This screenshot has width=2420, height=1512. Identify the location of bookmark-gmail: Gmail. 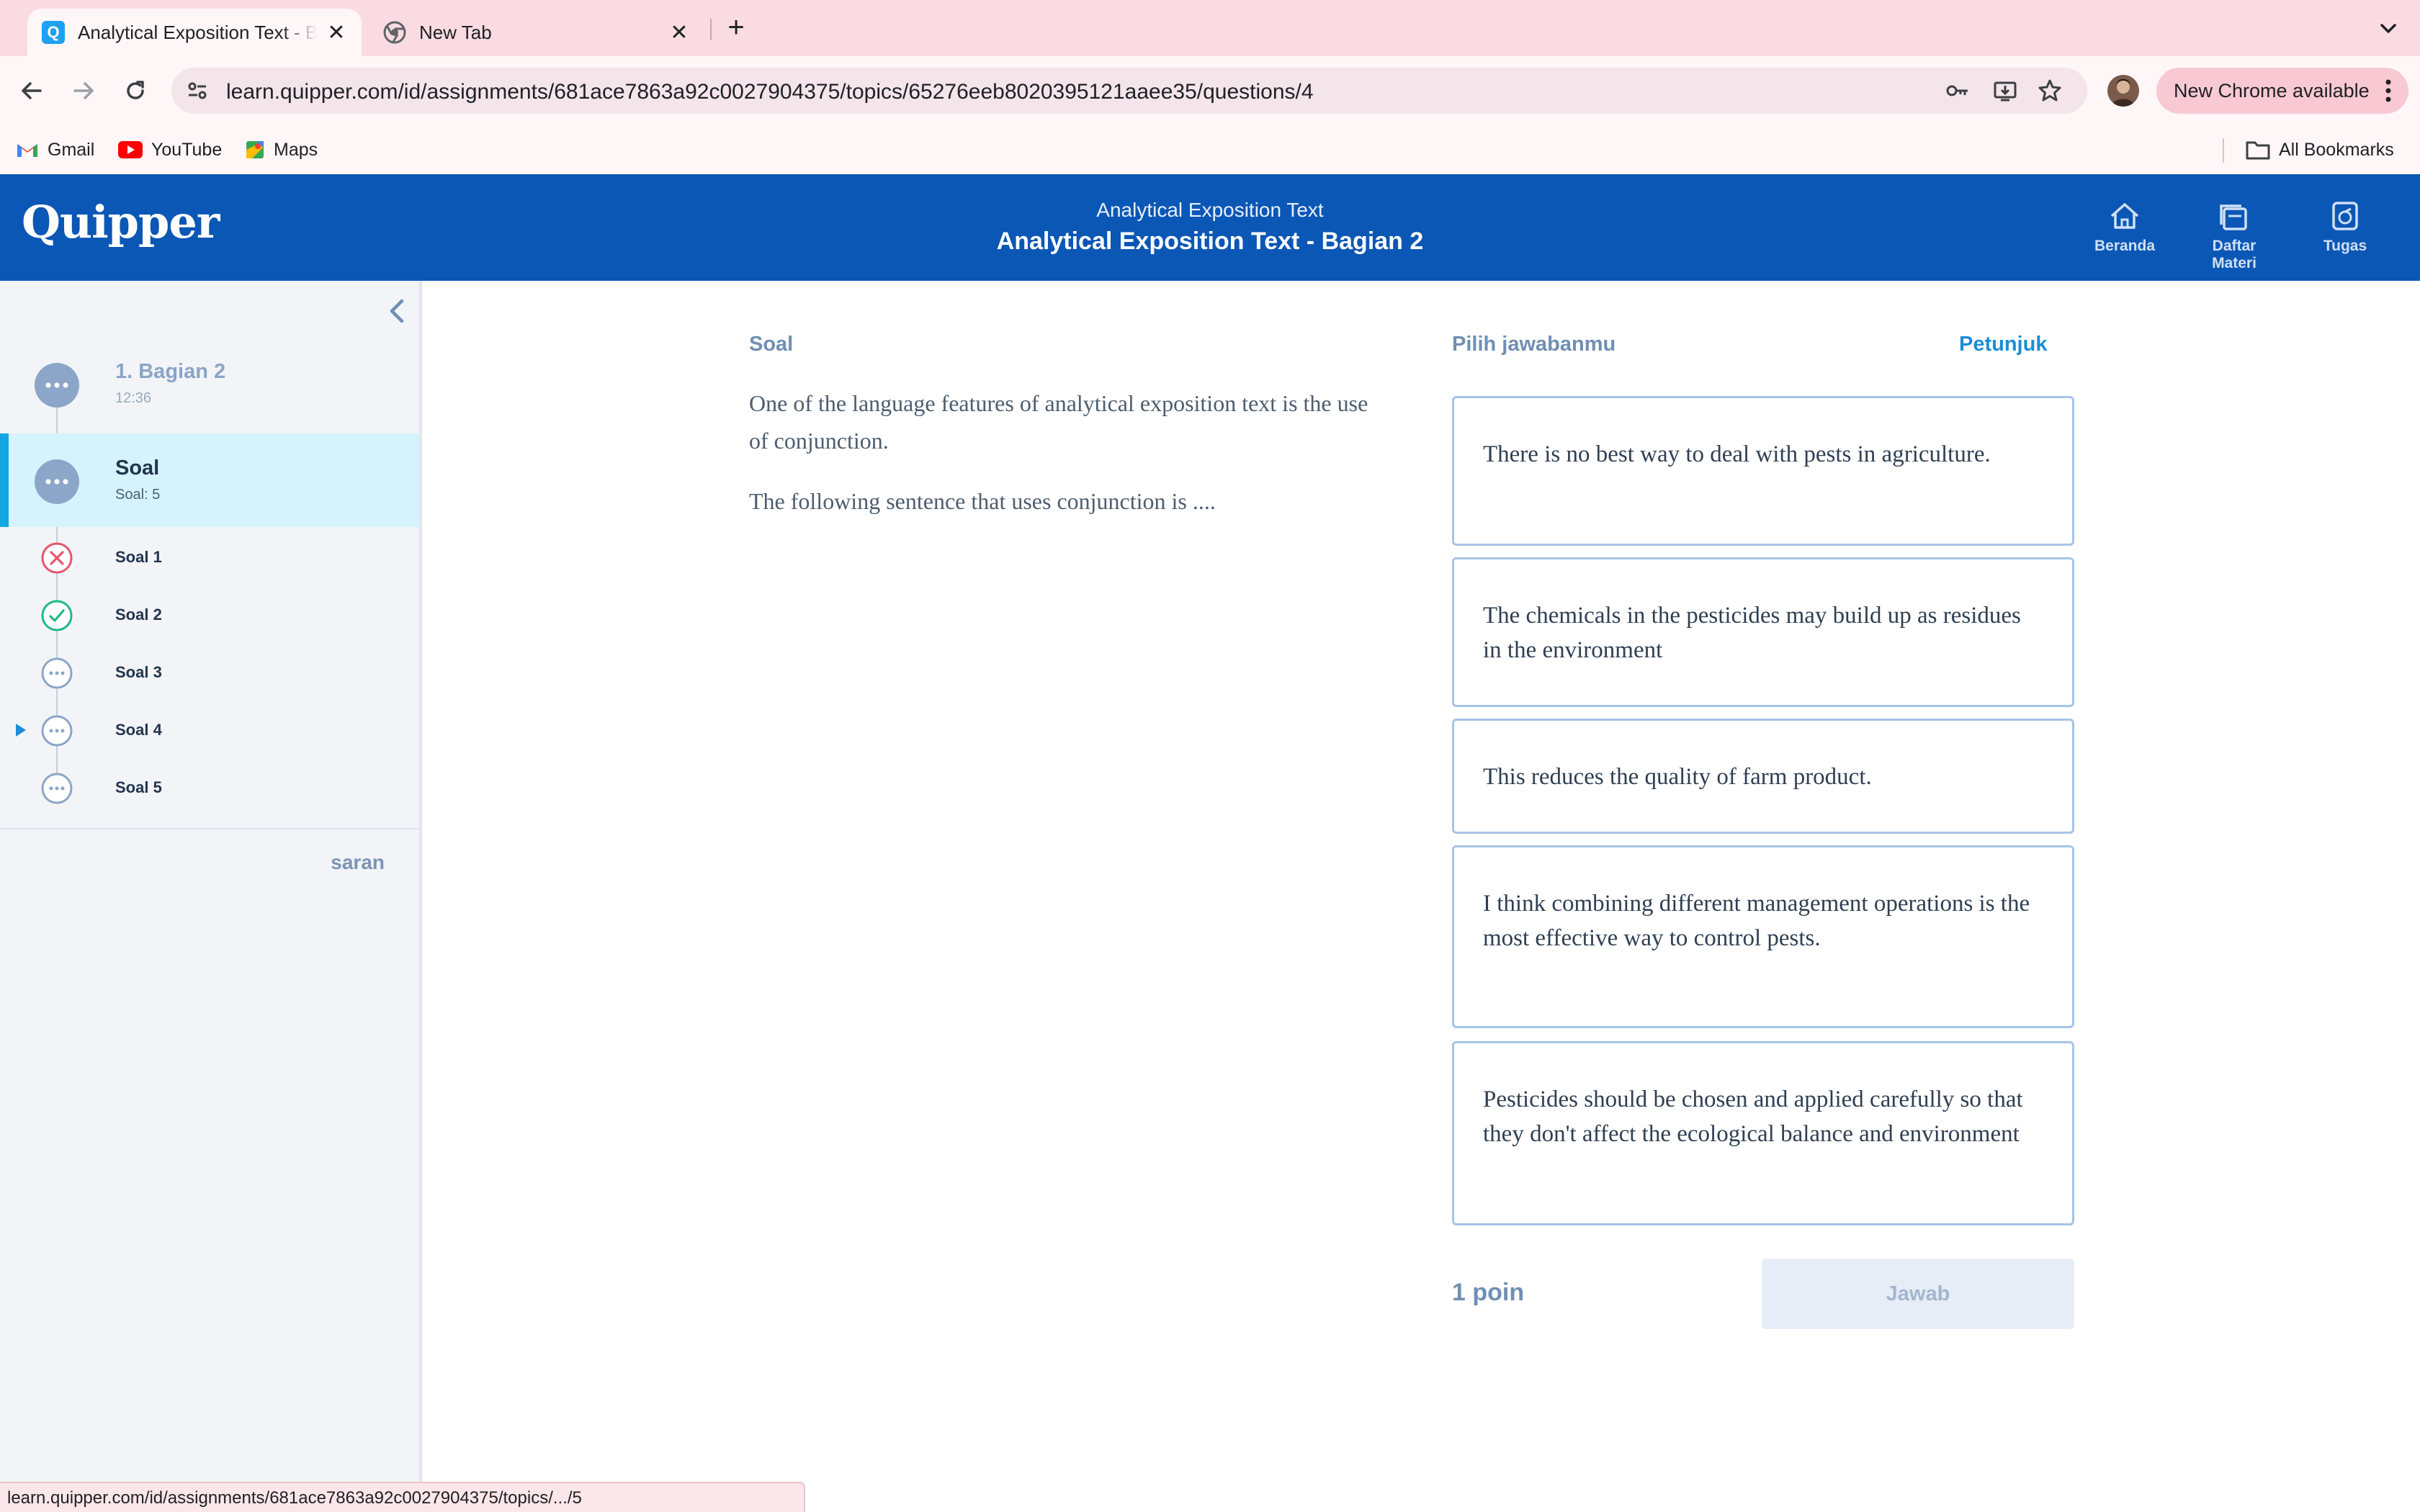
(55, 150).